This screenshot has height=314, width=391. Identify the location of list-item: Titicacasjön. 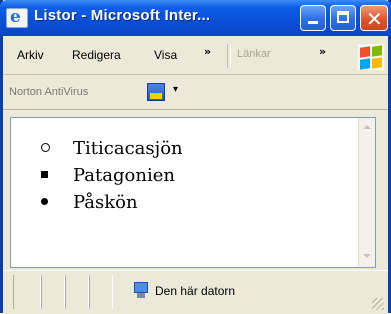
(108, 151).